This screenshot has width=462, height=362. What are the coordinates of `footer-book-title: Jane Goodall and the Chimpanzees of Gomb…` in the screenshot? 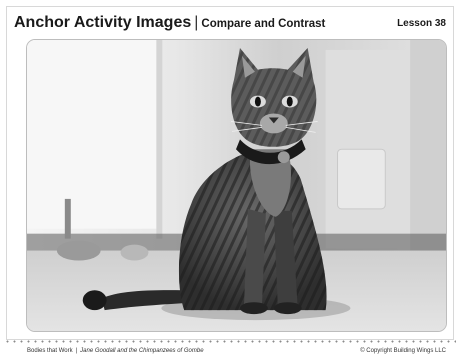 It's located at (142, 351).